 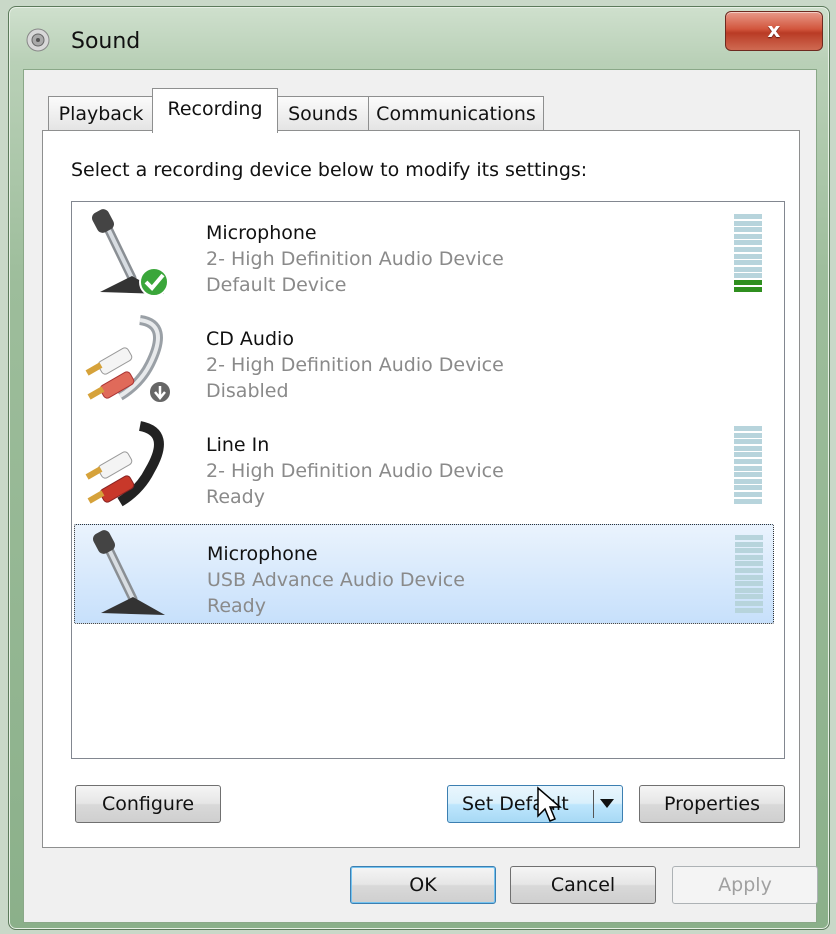 I want to click on cancel-button: Cancel, so click(x=583, y=885).